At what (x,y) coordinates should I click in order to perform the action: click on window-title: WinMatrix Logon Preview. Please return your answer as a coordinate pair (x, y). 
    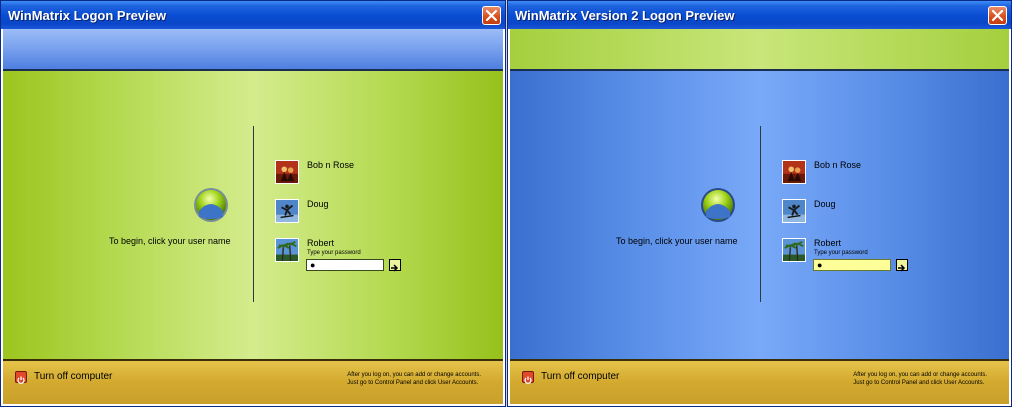
    Looking at the image, I should click on (87, 15).